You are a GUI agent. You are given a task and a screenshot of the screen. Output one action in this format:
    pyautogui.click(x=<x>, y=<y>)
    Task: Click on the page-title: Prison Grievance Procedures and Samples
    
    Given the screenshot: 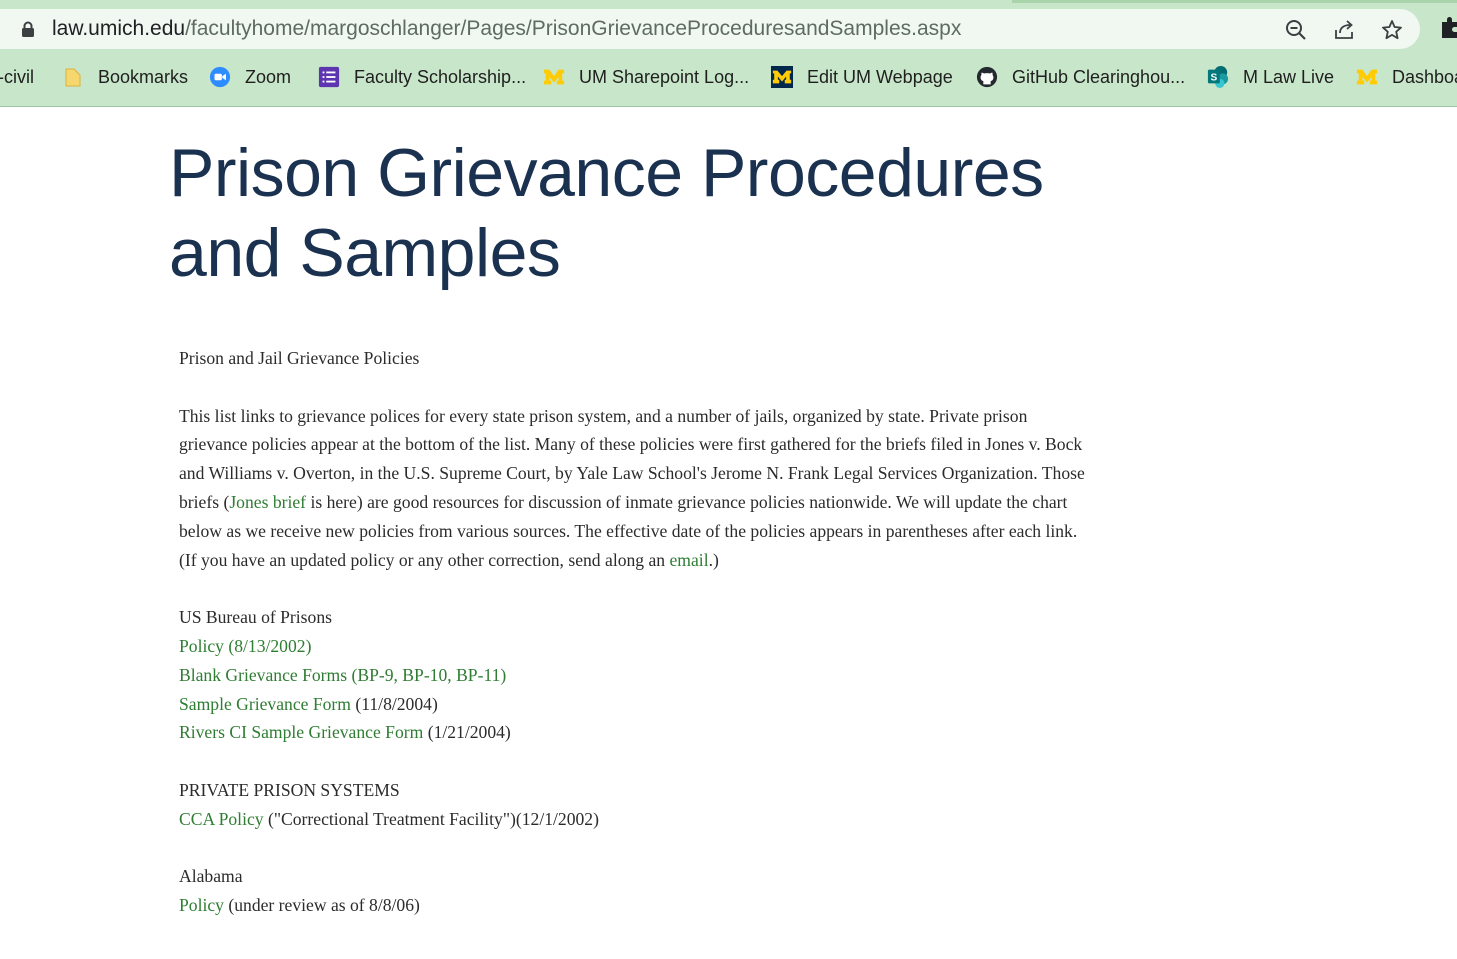 What is the action you would take?
    pyautogui.click(x=606, y=213)
    